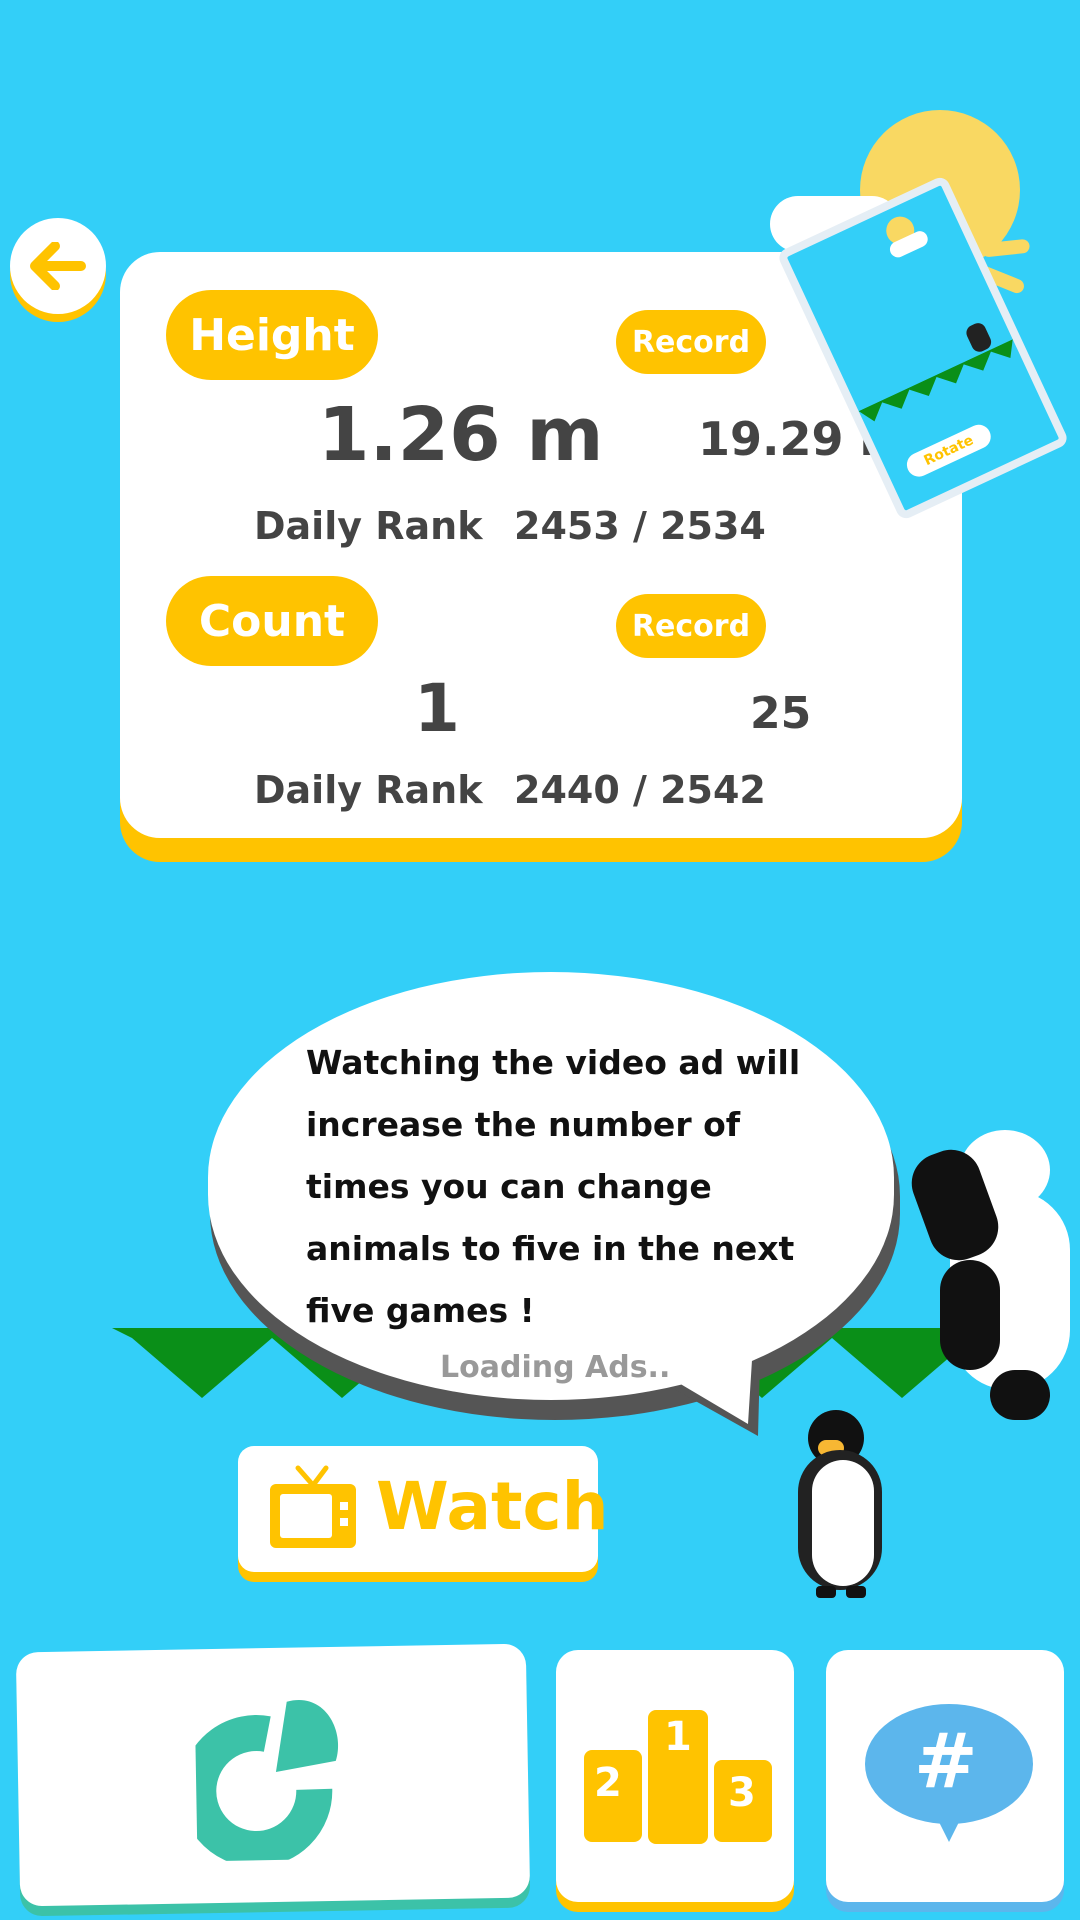 This screenshot has width=1080, height=1920. What do you see at coordinates (640, 790) in the screenshot?
I see `count-rank-value: 2440 / 2542` at bounding box center [640, 790].